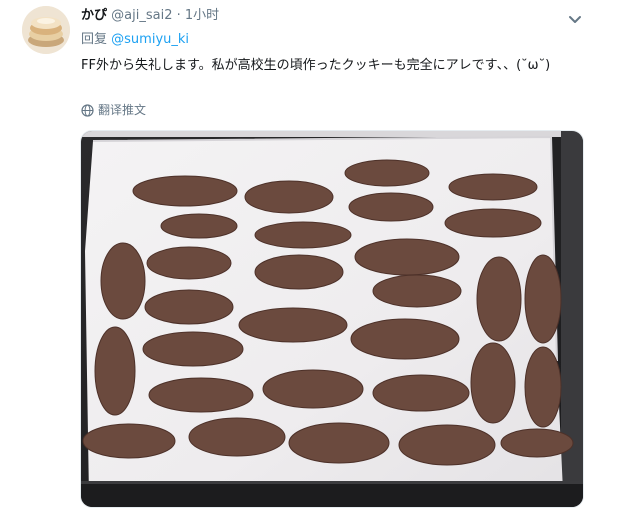 This screenshot has width=618, height=516. I want to click on tweet-header: かぴ @aji_sai2 · 1小时, so click(150, 16).